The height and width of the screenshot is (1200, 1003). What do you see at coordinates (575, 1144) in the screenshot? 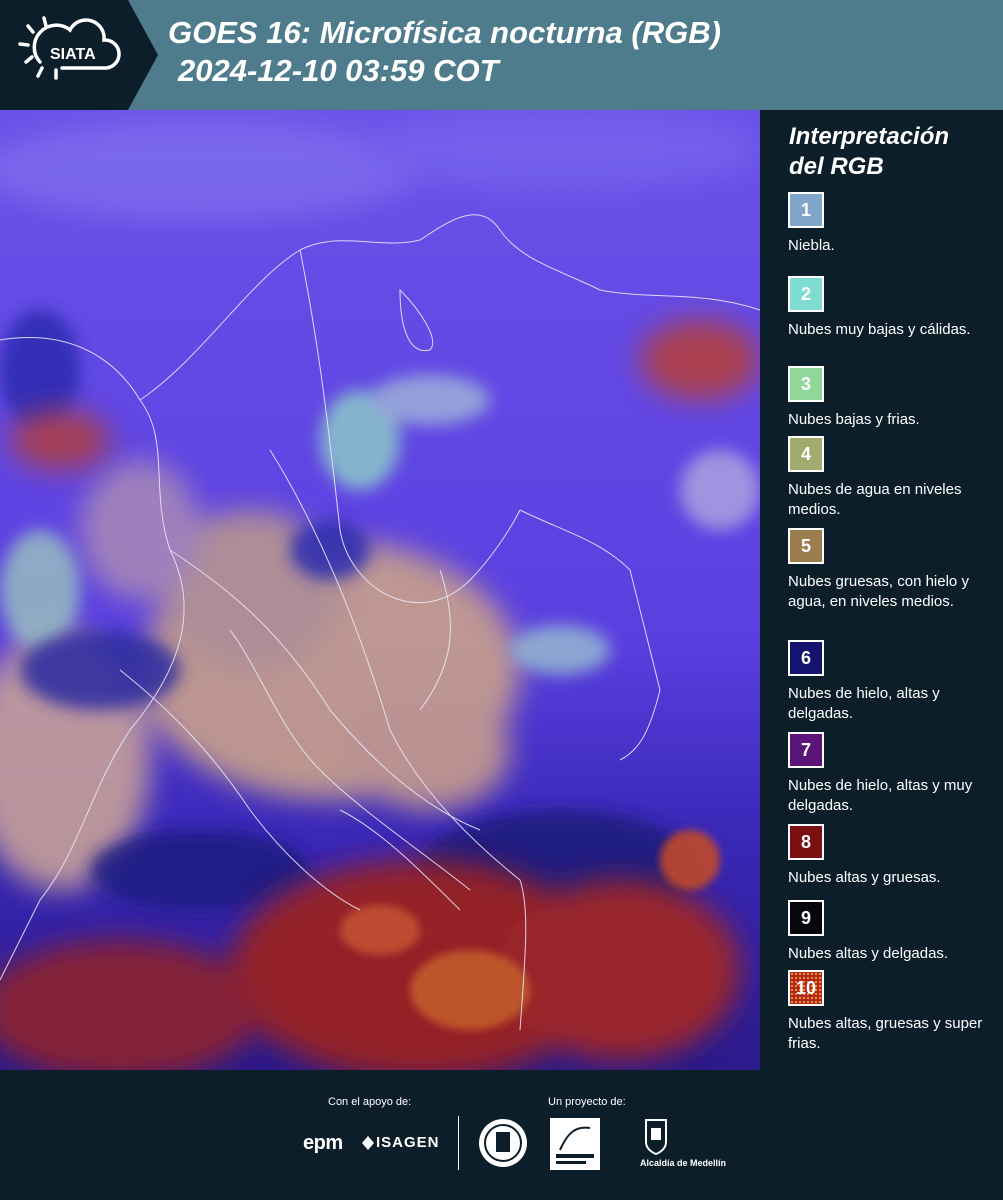
I see `area-metropolitana-logo` at bounding box center [575, 1144].